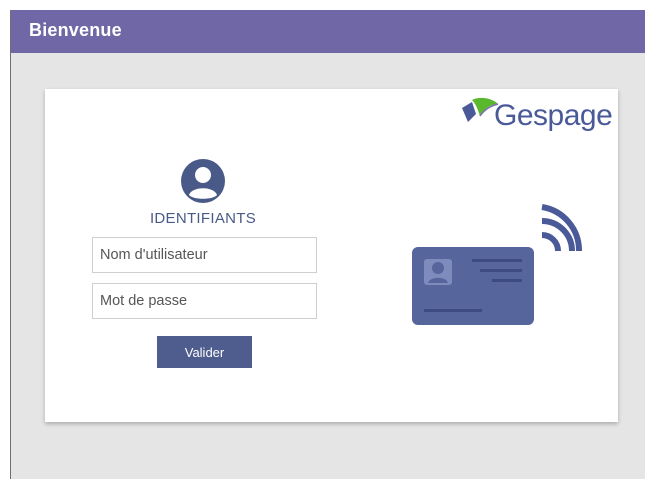  I want to click on title-bar: Bienvenue, so click(328, 31).